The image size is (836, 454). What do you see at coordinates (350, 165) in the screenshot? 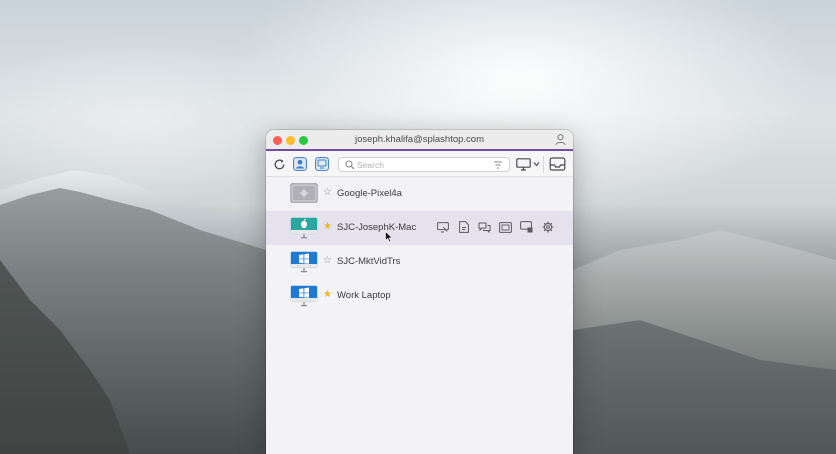
I see `search-icon` at bounding box center [350, 165].